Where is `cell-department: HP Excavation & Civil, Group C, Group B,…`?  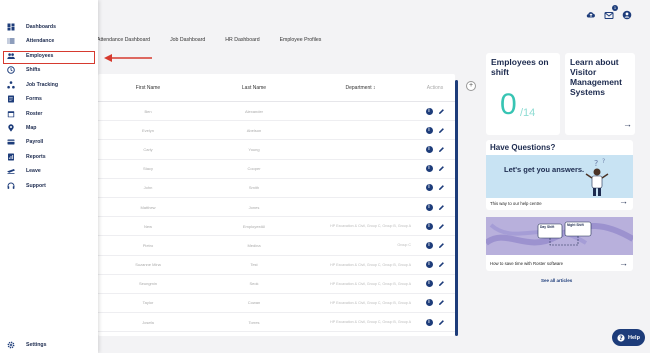
cell-department: HP Excavation & Civil, Group C, Group B,… is located at coordinates (370, 322).